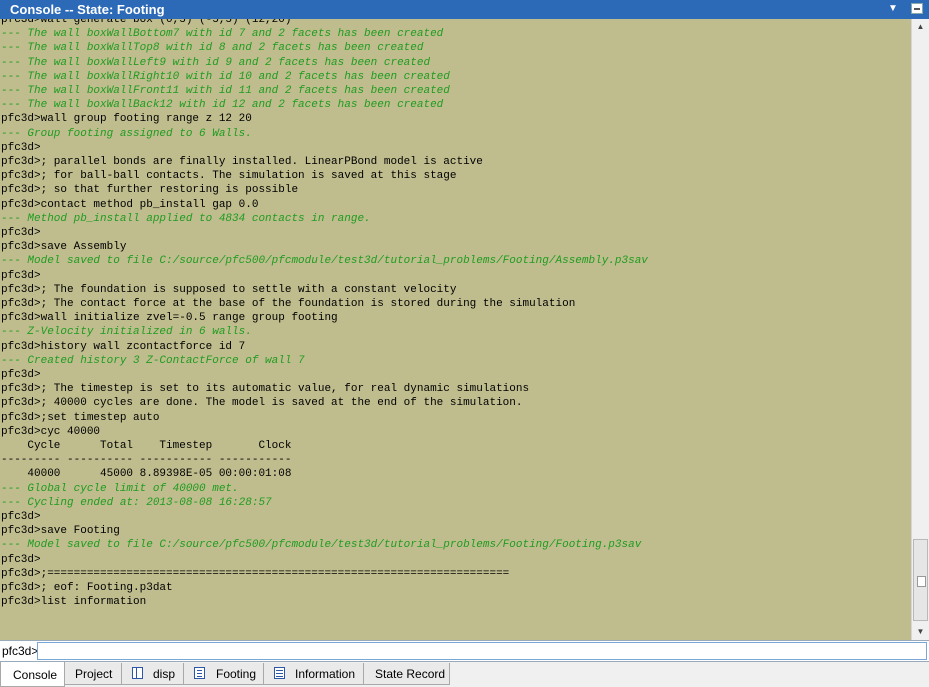 The width and height of the screenshot is (929, 687). What do you see at coordinates (893, 9) in the screenshot?
I see `chevron-down-icon: ▼` at bounding box center [893, 9].